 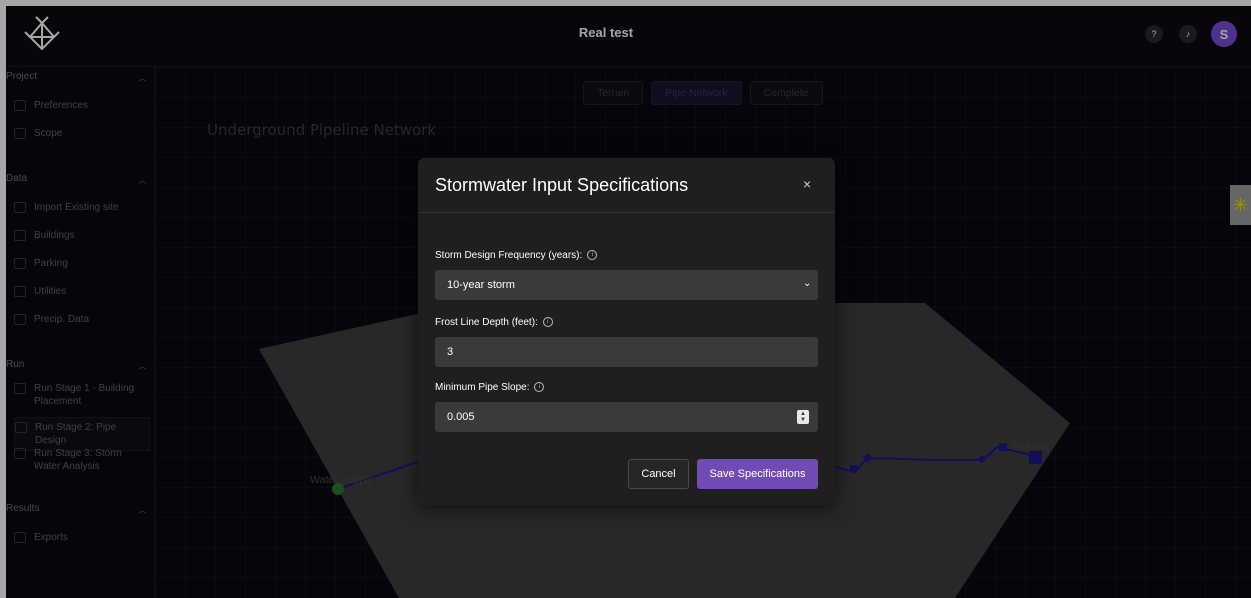 I want to click on min-slope-input: 0.005 ▲ ▼, so click(x=626, y=417).